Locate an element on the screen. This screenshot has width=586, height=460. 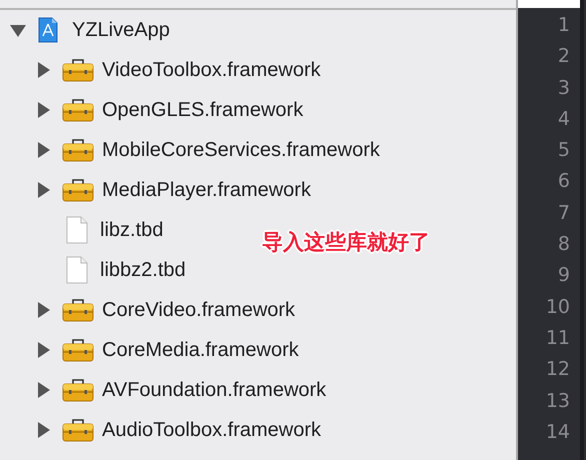
app-project-icon is located at coordinates (48, 30).